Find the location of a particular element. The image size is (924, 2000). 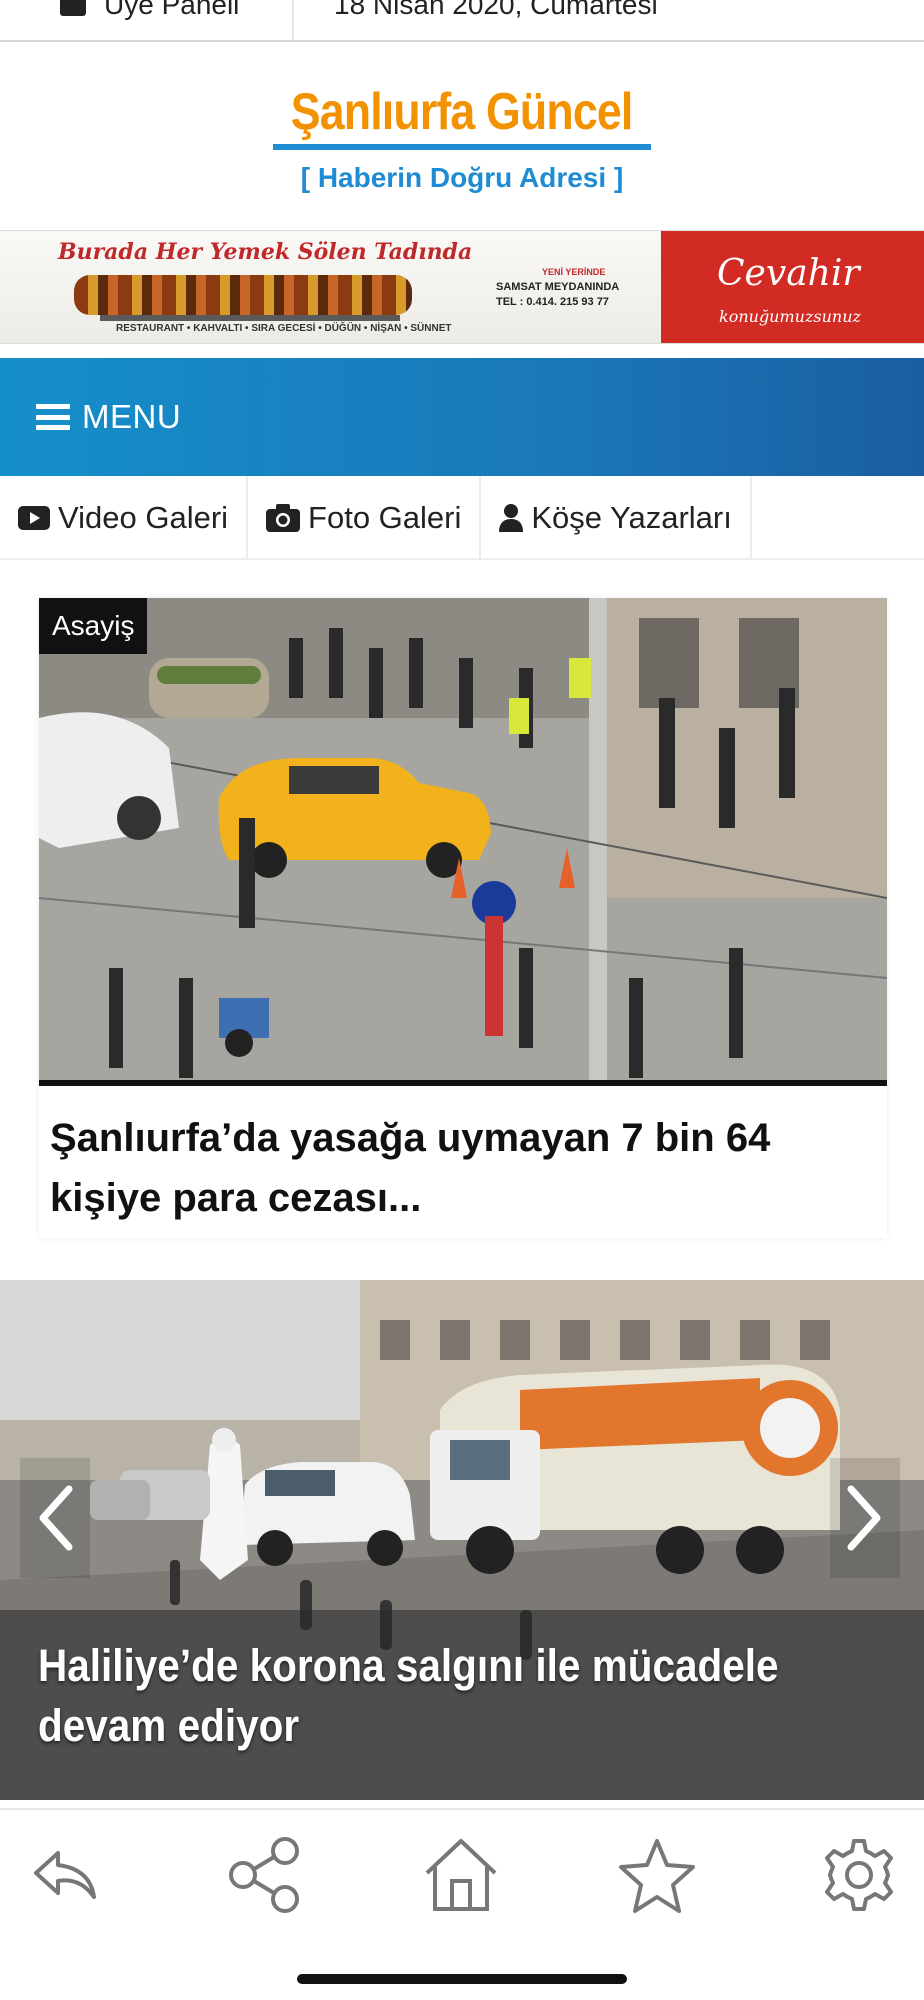

gear-icon is located at coordinates (859, 1875).